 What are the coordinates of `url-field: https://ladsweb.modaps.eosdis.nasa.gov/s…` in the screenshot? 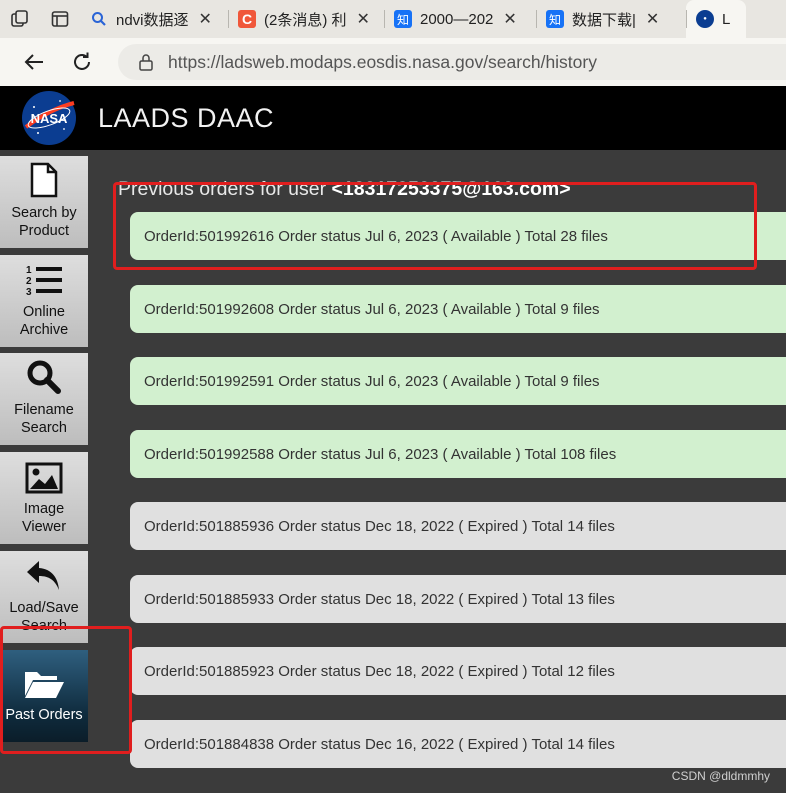 It's located at (452, 62).